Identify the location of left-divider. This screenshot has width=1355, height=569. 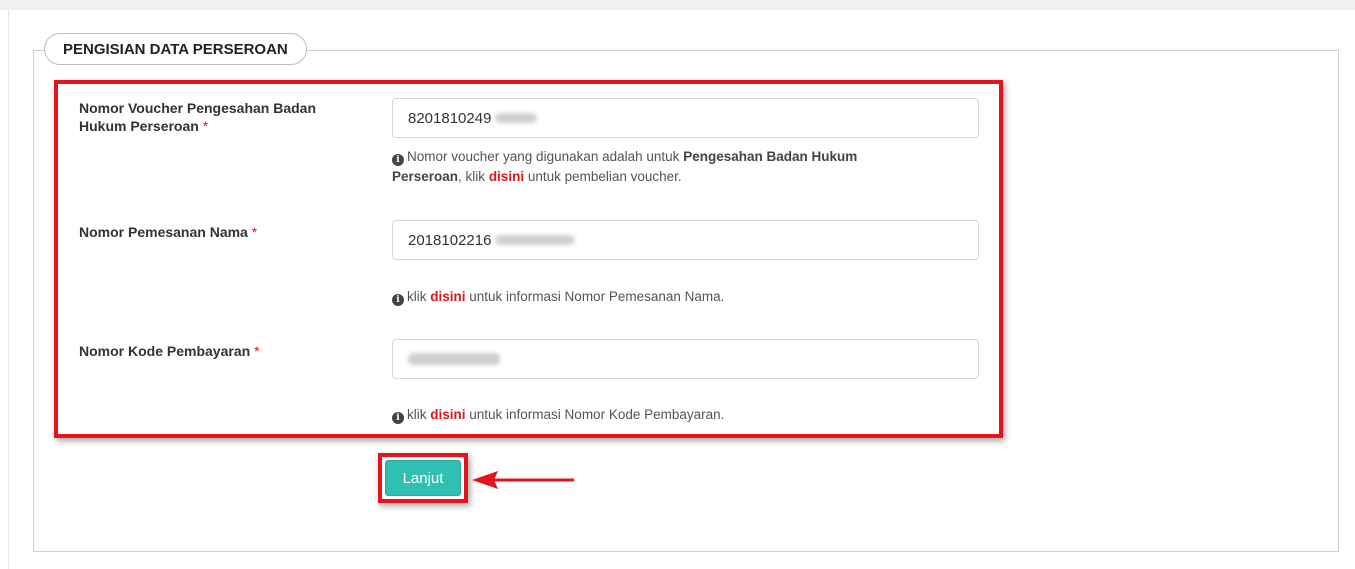
(8, 289).